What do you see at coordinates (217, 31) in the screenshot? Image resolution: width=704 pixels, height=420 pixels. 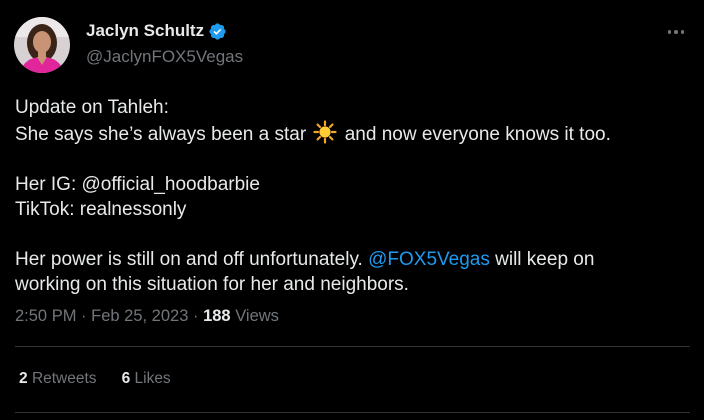 I see `verified-badge-icon` at bounding box center [217, 31].